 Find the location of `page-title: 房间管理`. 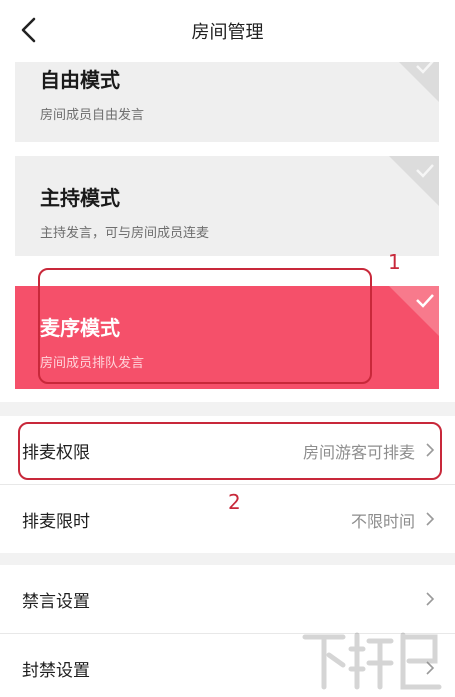

page-title: 房间管理 is located at coordinates (227, 32).